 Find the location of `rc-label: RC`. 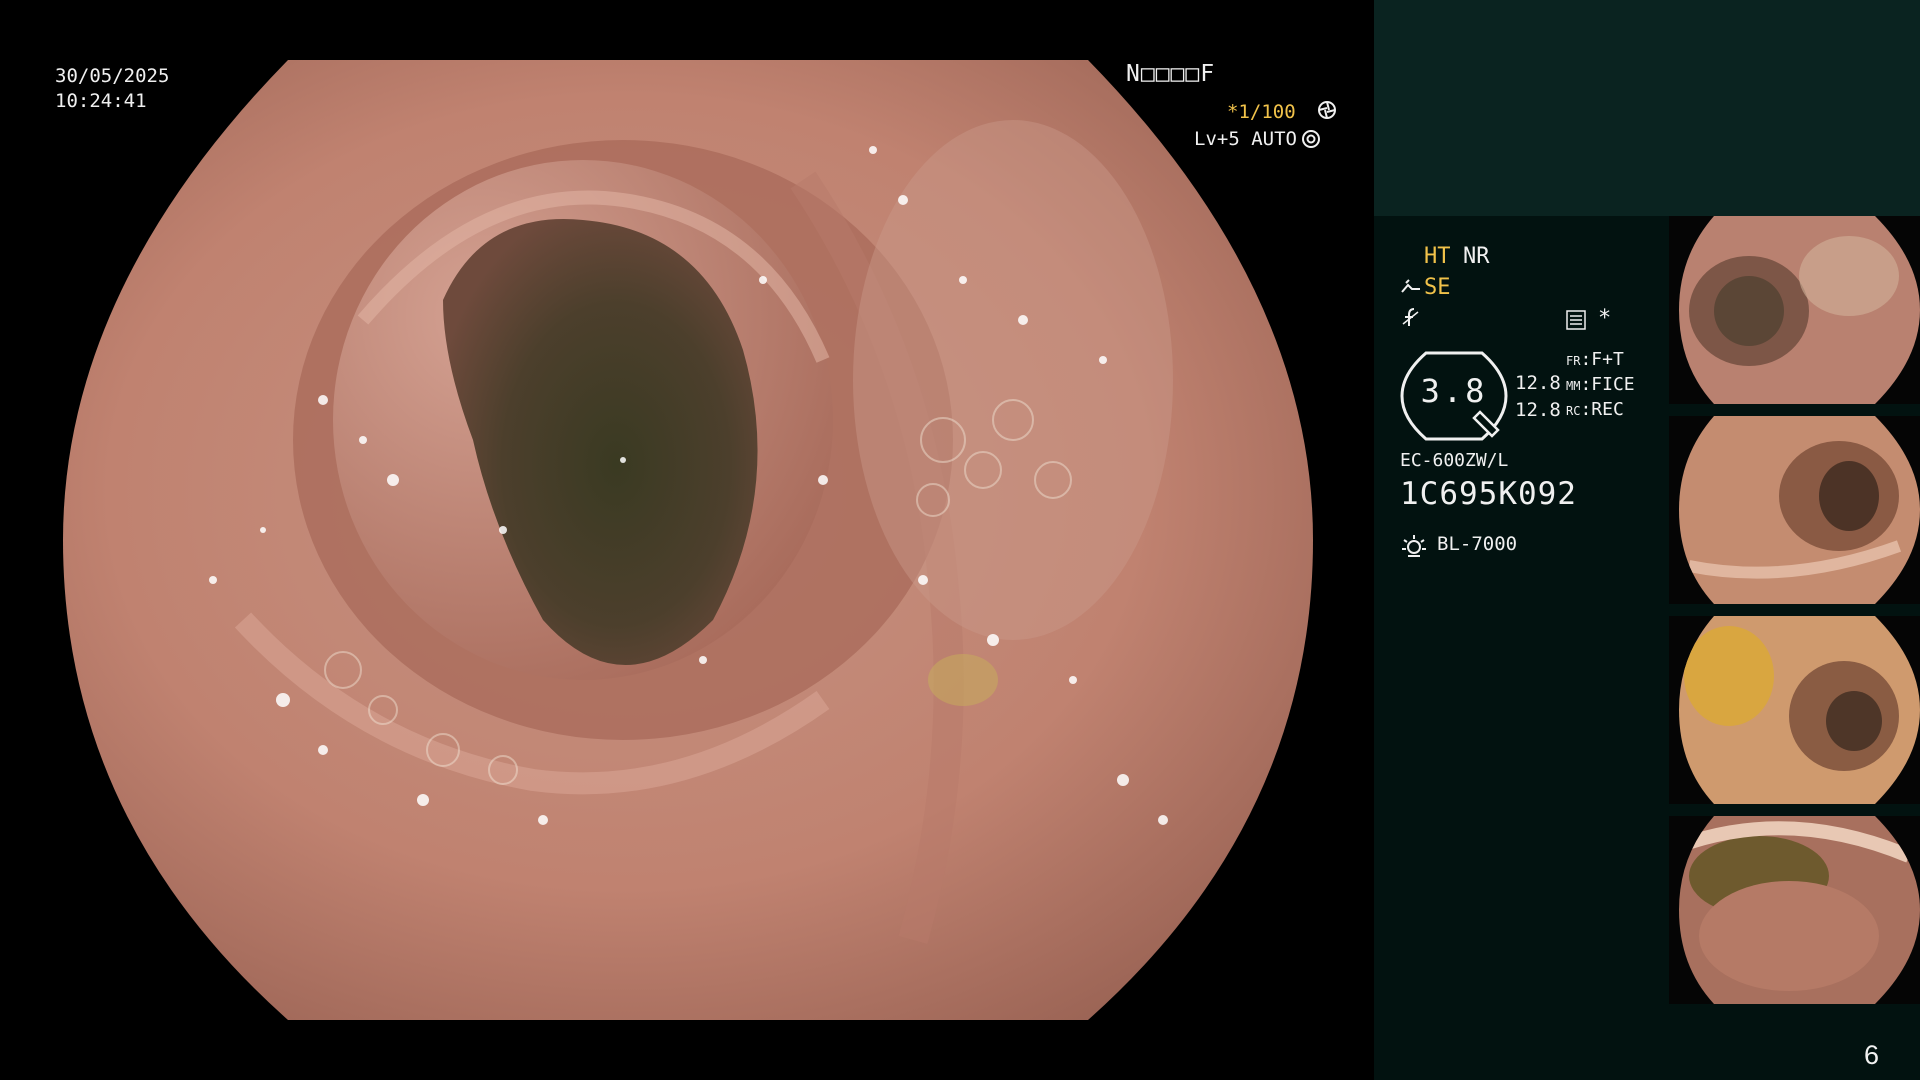

rc-label: RC is located at coordinates (1573, 411).